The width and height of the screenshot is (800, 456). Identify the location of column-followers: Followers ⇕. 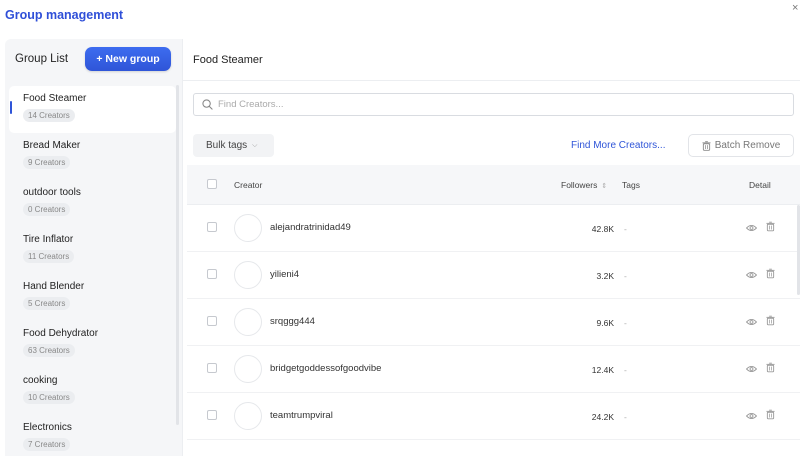
(584, 185).